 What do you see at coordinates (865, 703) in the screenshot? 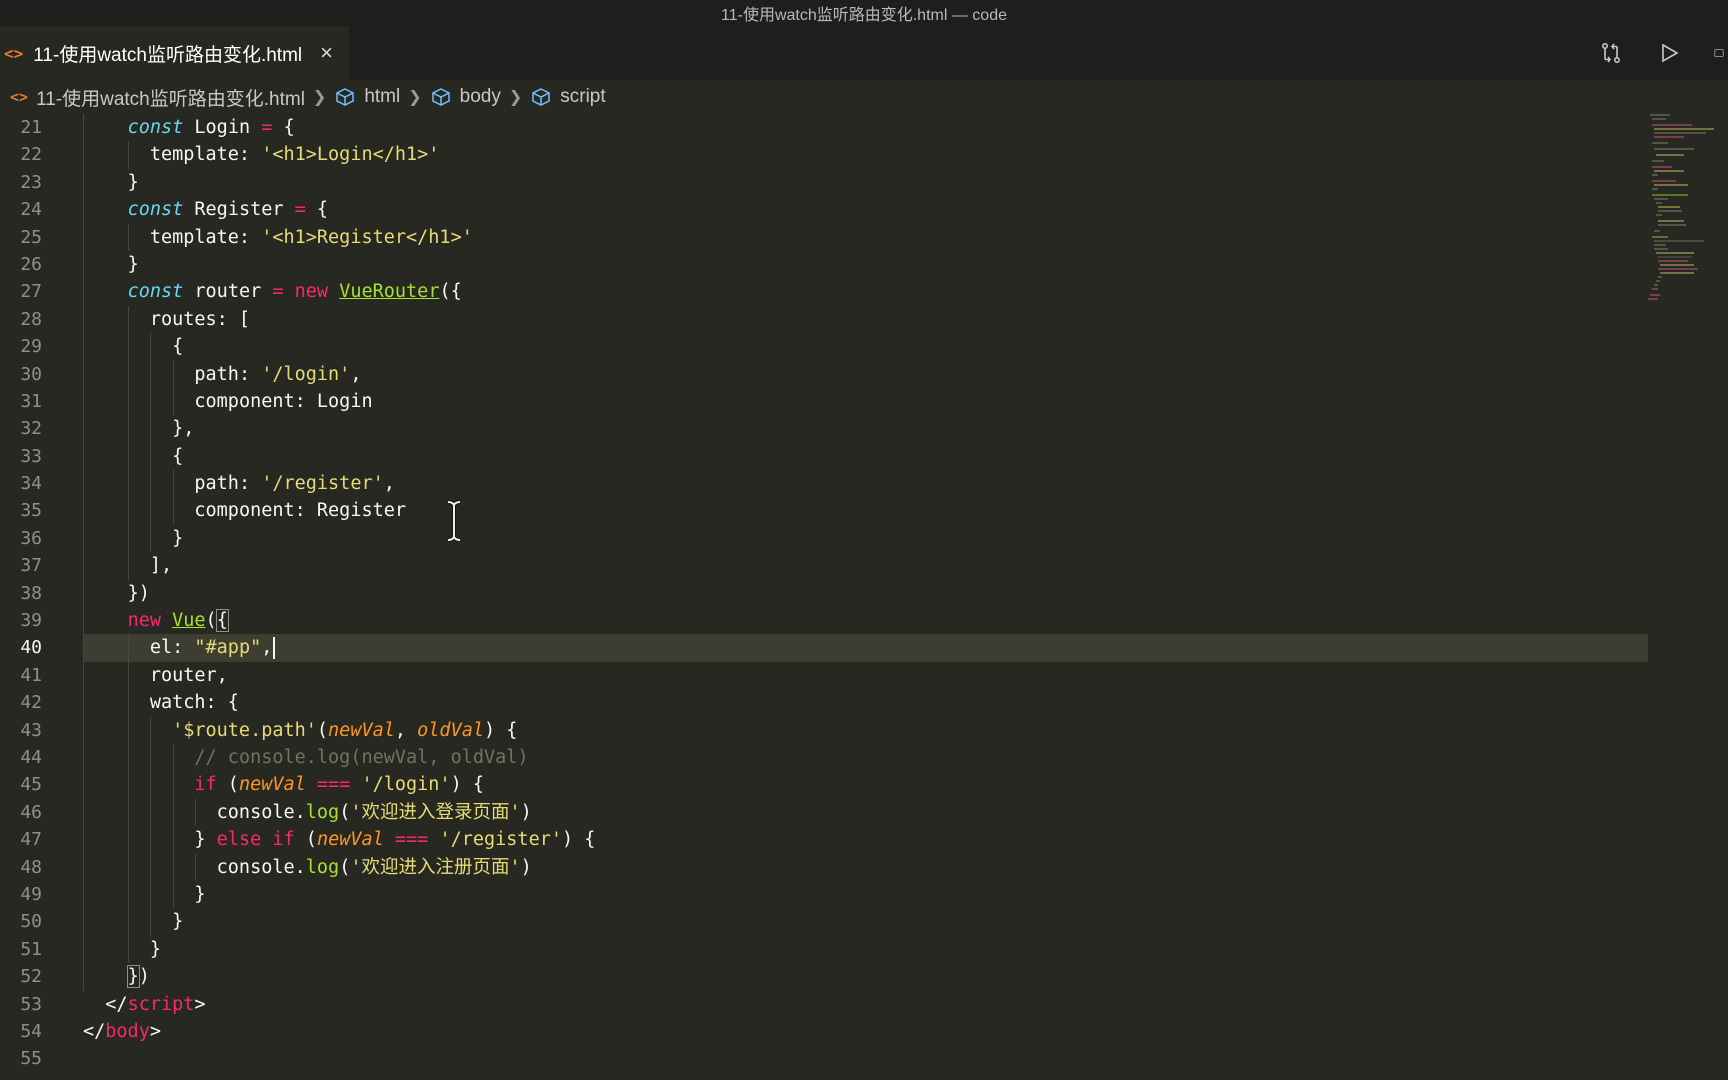
I see `code-line: watch: {` at bounding box center [865, 703].